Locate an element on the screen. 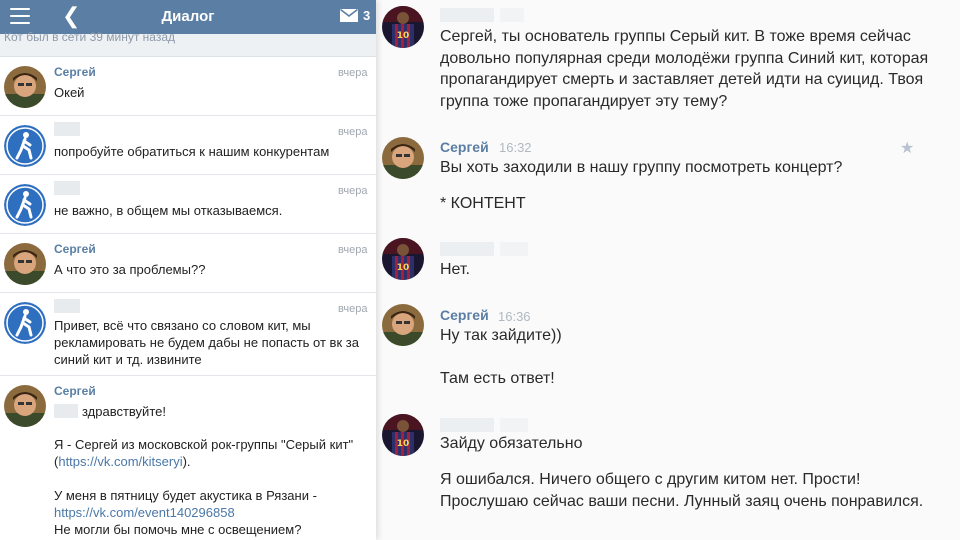  message-text: ). is located at coordinates (186, 461).